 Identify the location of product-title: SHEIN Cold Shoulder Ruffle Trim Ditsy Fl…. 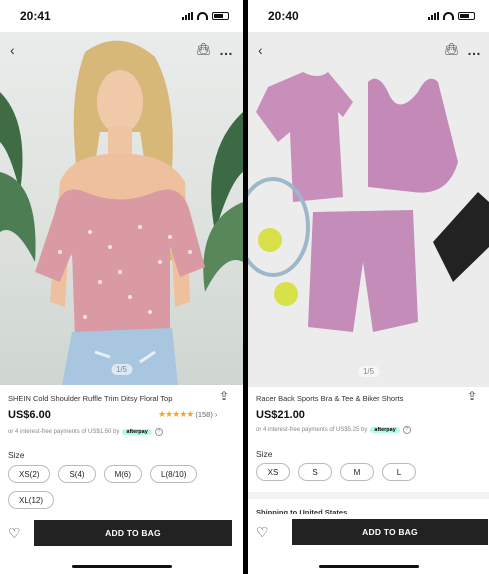
(90, 398).